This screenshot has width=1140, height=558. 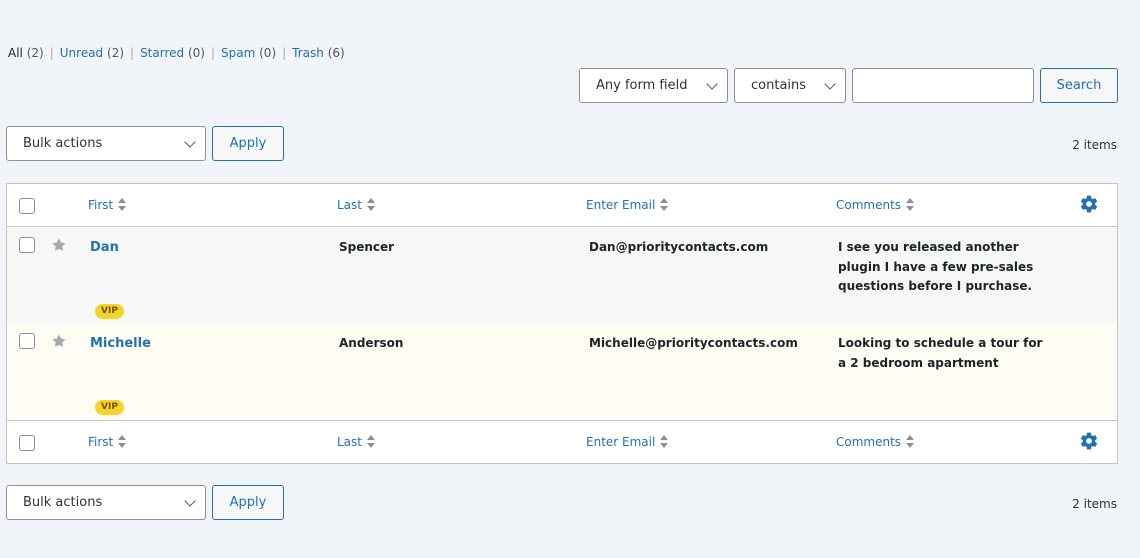 I want to click on apply-button-bottom: Apply, so click(x=248, y=502).